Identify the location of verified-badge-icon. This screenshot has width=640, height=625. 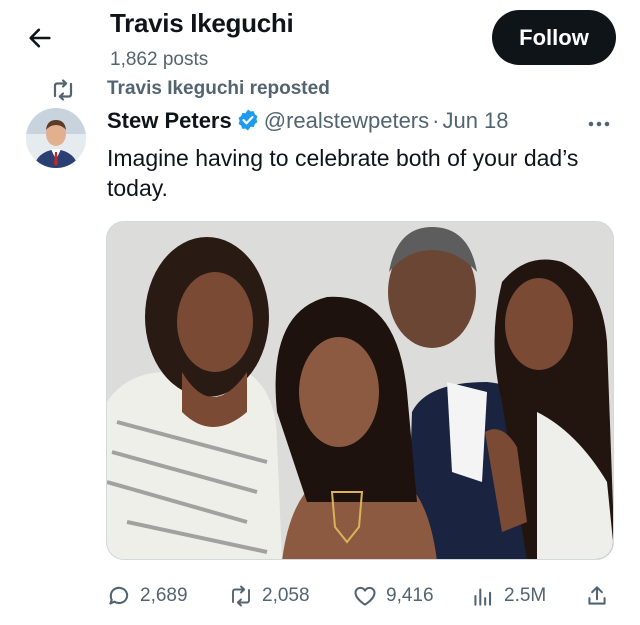
(248, 120).